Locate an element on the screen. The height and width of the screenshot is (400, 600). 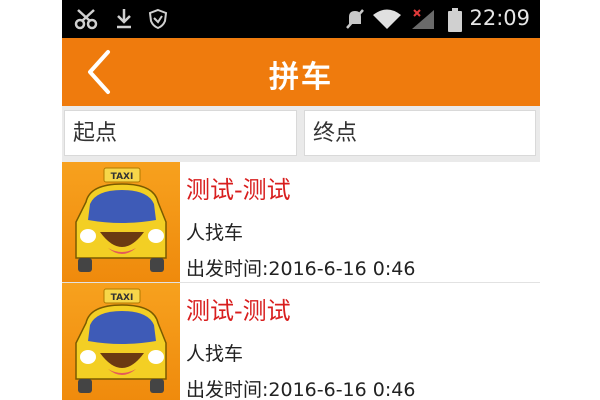
status-time: 22:09 is located at coordinates (499, 18).